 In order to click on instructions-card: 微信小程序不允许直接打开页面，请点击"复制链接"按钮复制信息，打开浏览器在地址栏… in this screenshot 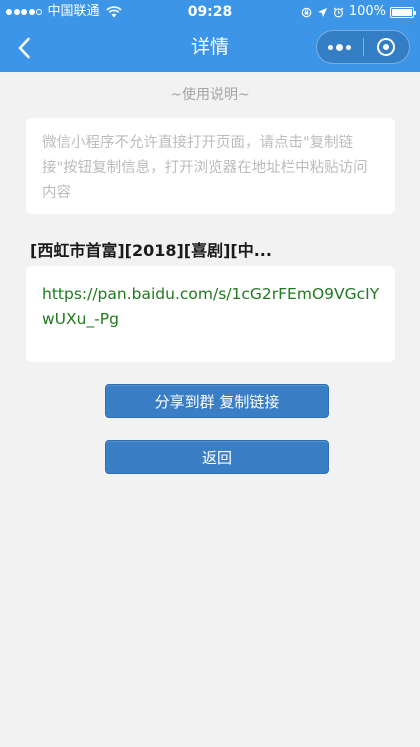, I will do `click(210, 166)`.